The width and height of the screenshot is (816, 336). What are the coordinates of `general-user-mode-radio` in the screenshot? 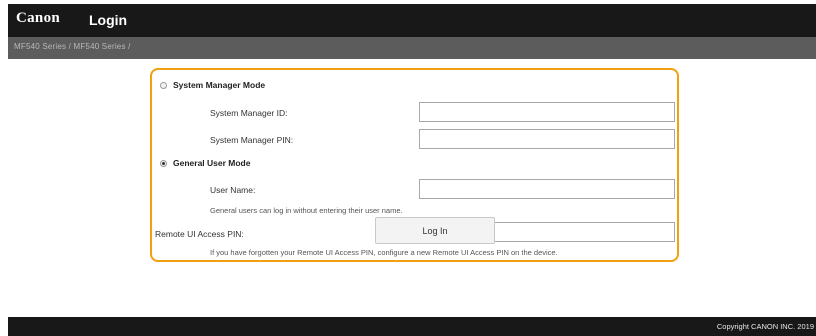 It's located at (163, 163).